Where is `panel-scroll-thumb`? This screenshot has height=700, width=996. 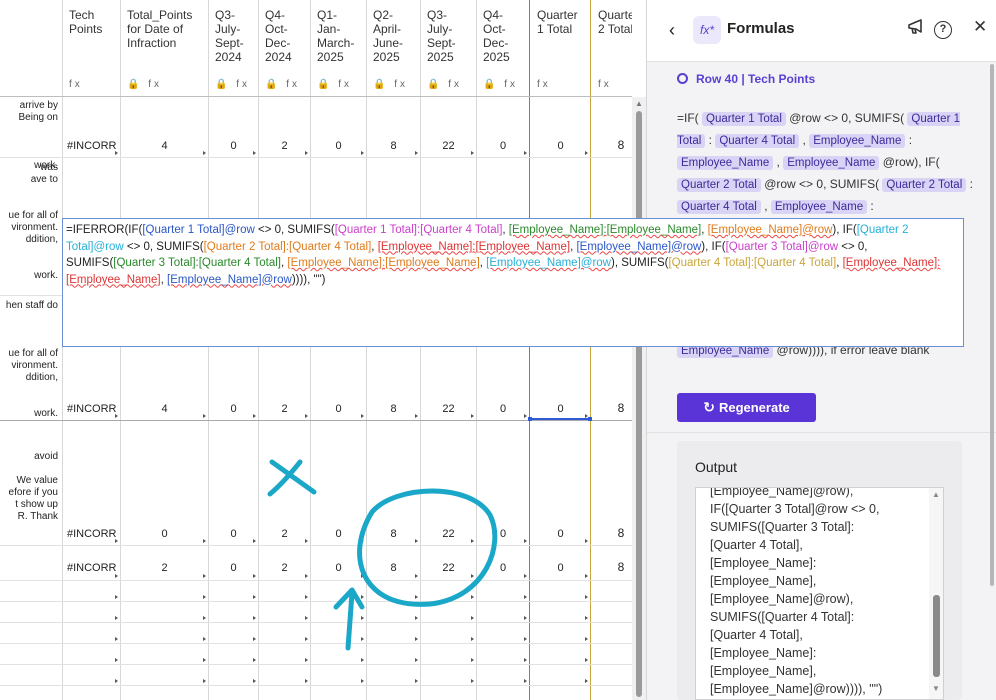 panel-scroll-thumb is located at coordinates (992, 325).